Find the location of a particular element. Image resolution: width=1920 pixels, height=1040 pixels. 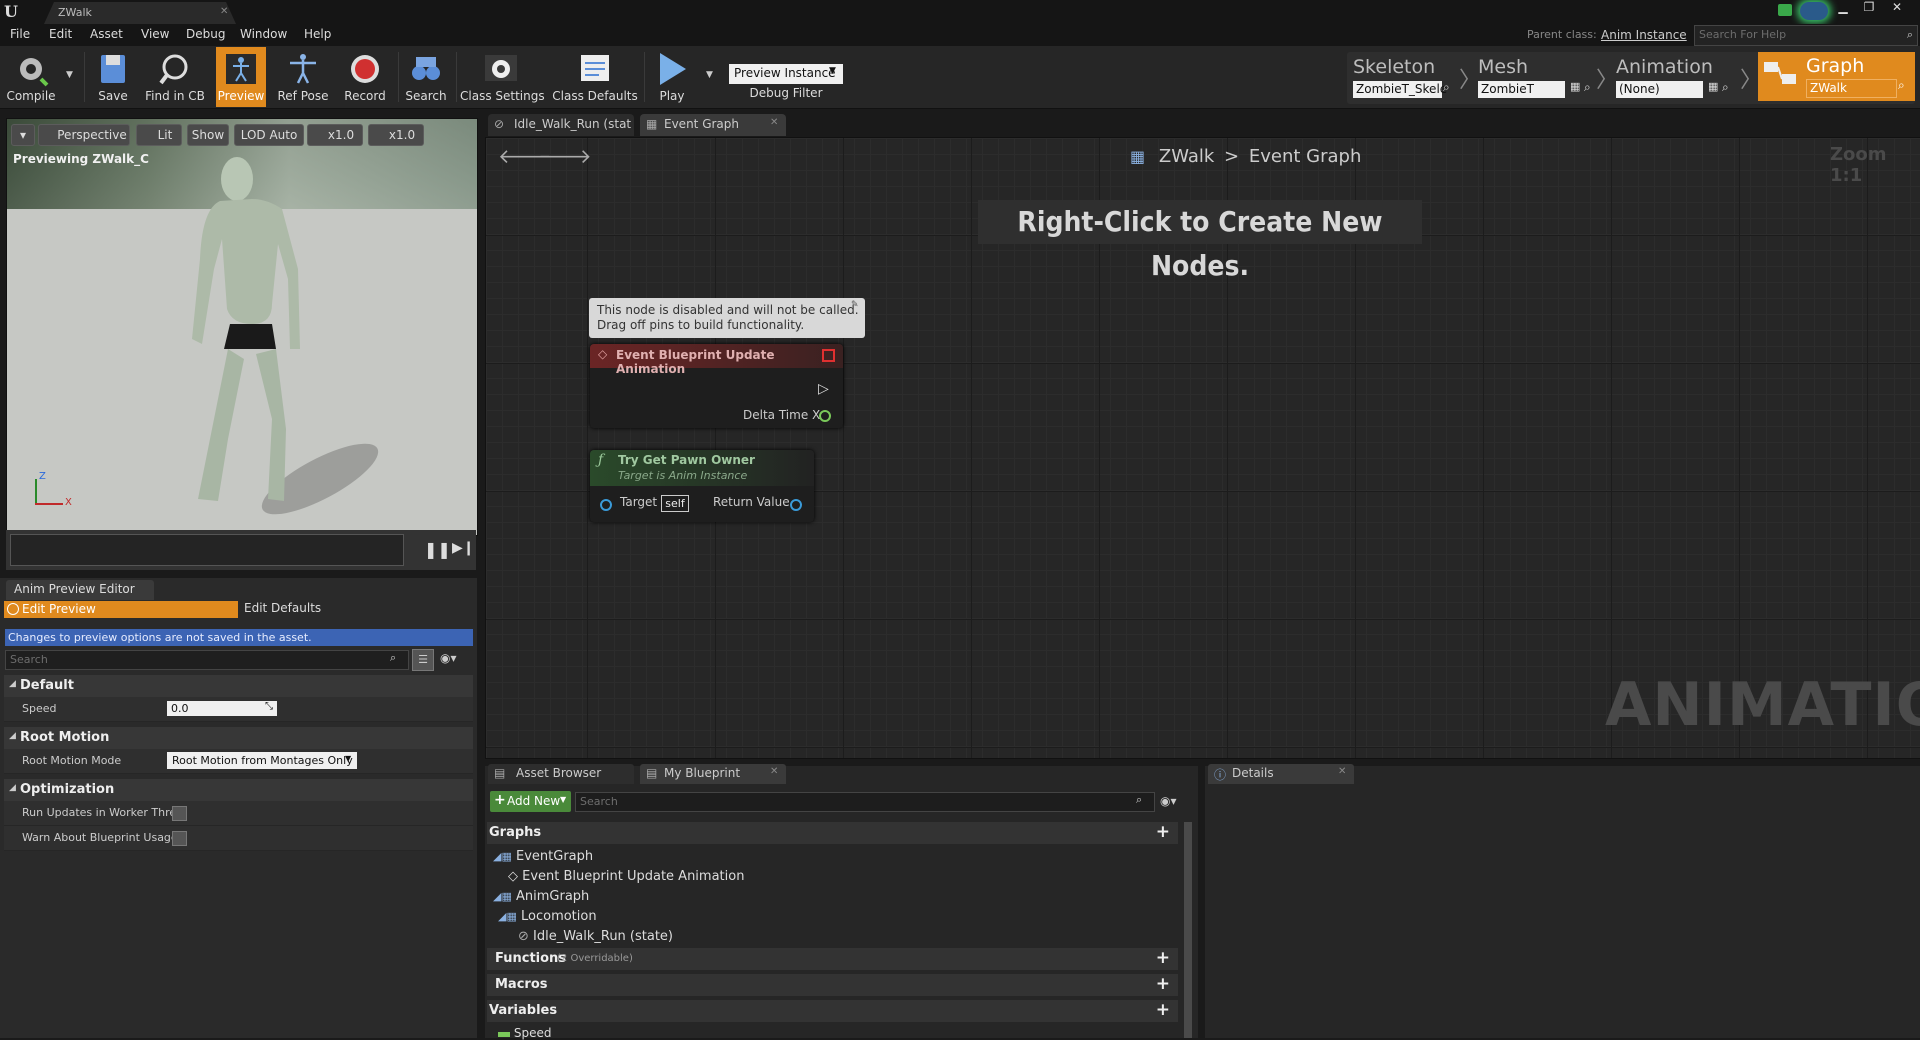

speed-input: 0.0 ⤡ is located at coordinates (222, 708).